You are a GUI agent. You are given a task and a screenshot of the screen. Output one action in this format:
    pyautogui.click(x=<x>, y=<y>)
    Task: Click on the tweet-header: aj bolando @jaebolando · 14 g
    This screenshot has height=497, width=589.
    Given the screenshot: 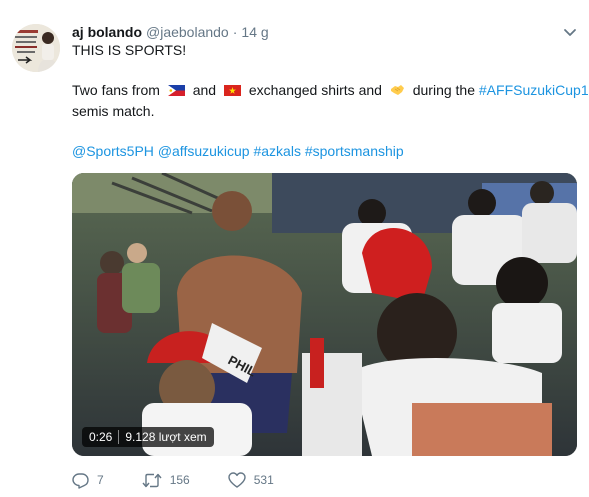 What is the action you would take?
    pyautogui.click(x=170, y=33)
    